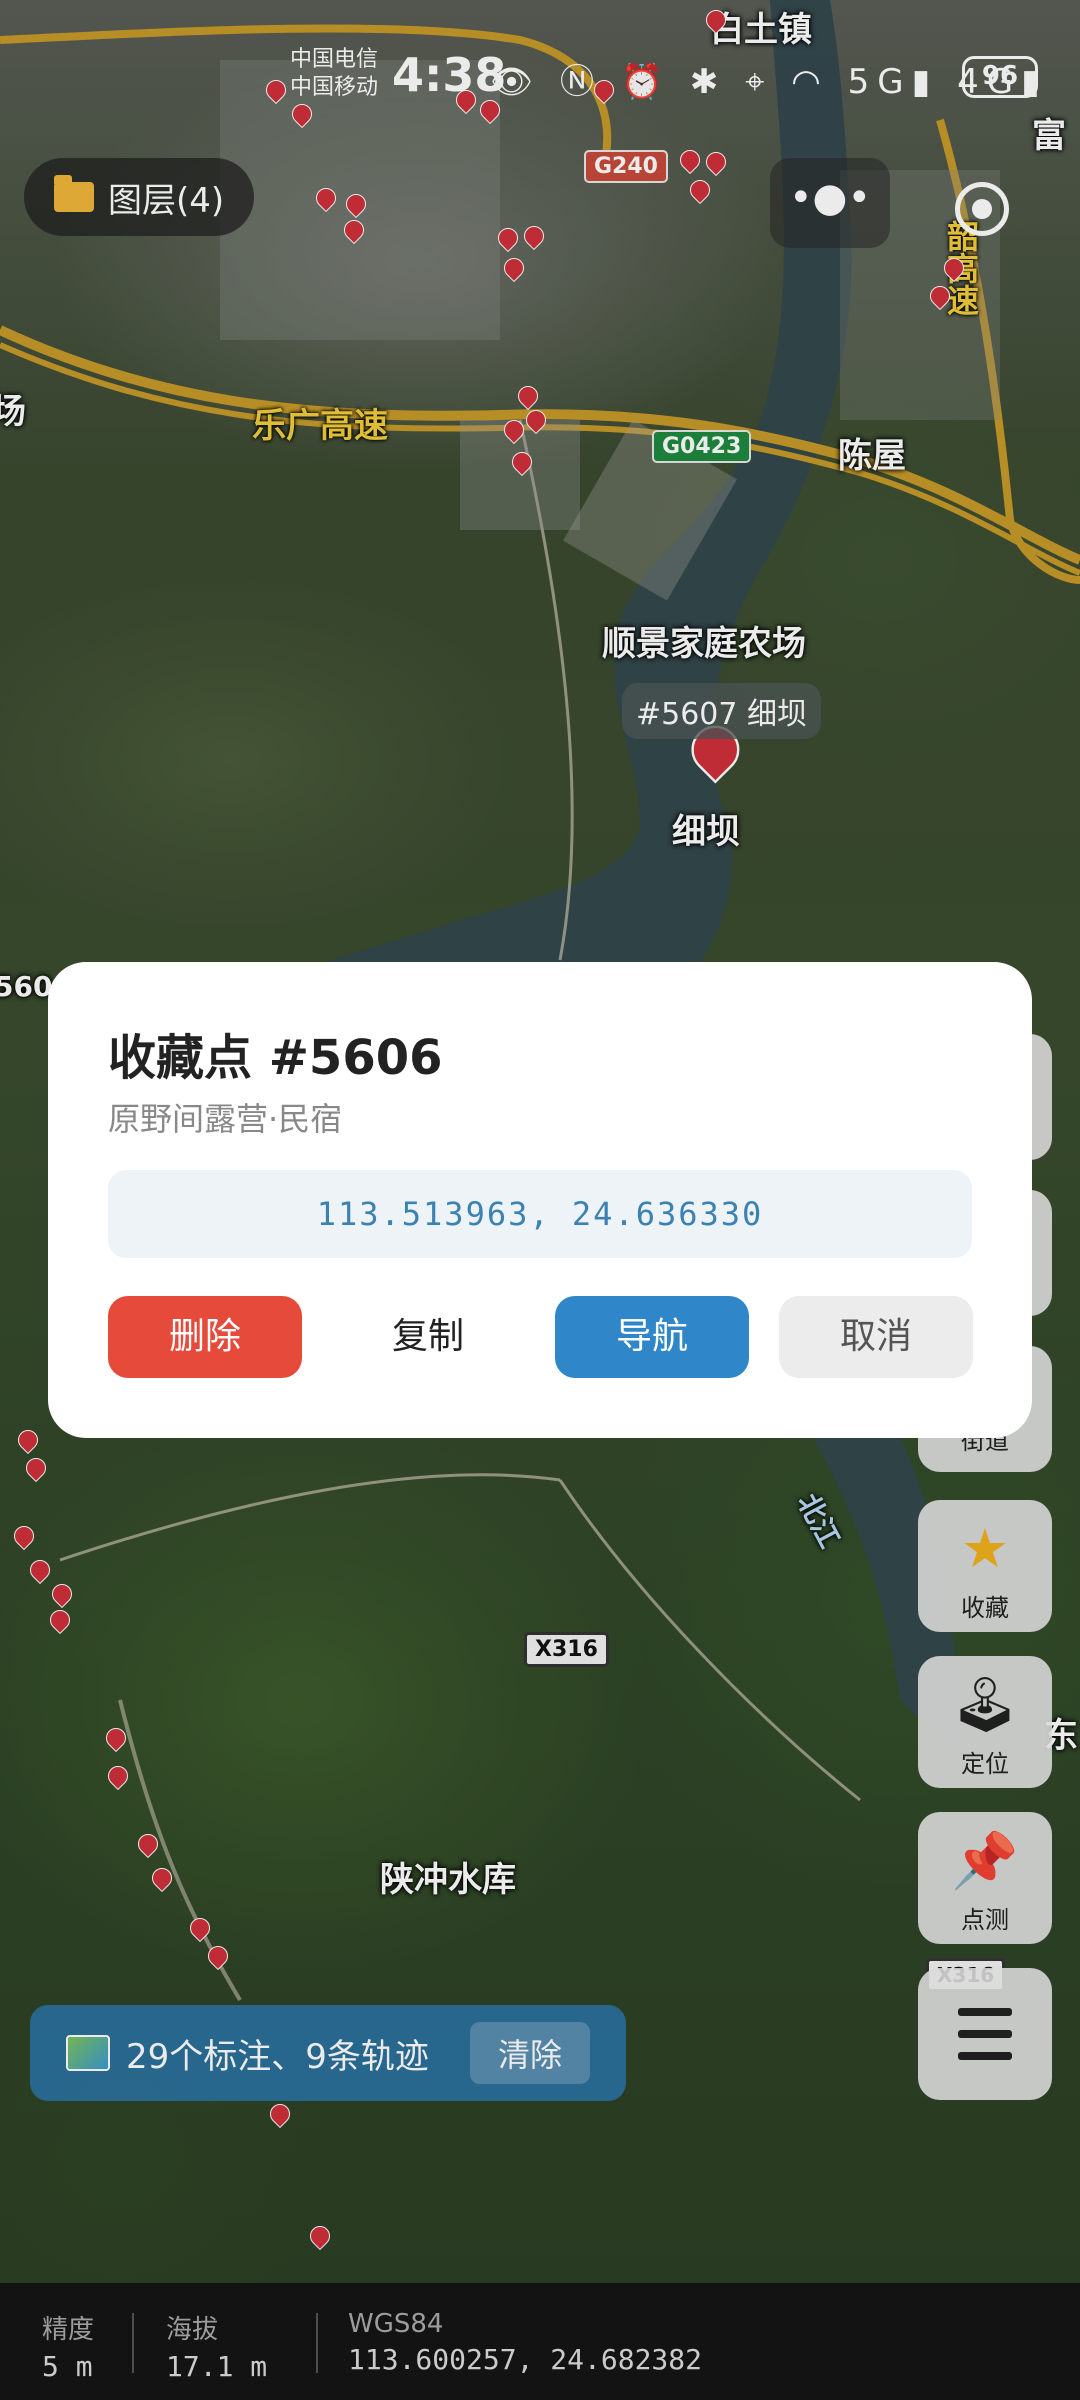 The image size is (1080, 2400). I want to click on dialog-title: 收藏点 #5606, so click(275, 1058).